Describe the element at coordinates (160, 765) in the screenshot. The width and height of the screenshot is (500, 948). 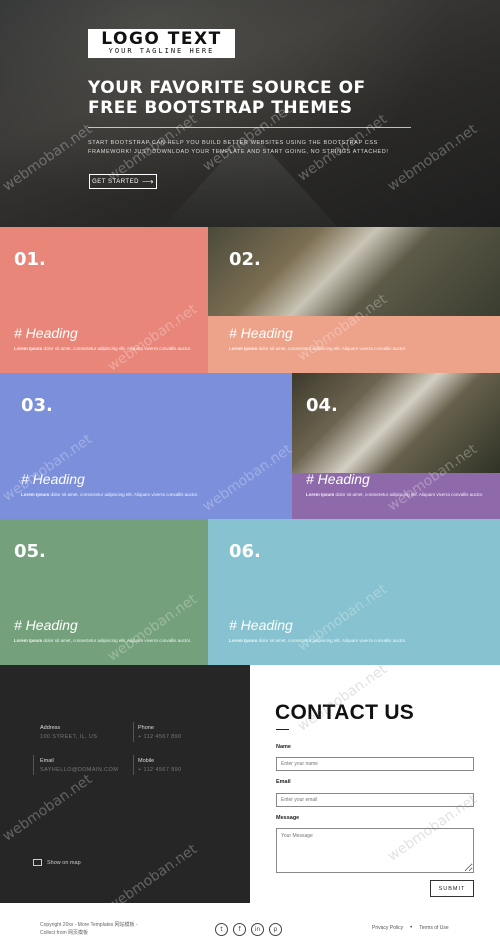
I see `mobile-block: Mobile + 112 4567 890` at that location.